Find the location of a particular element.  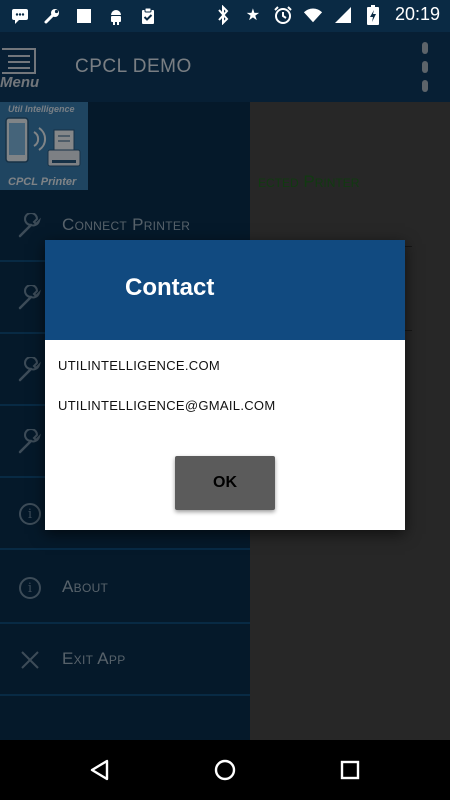

system-navigation-bar is located at coordinates (225, 770).